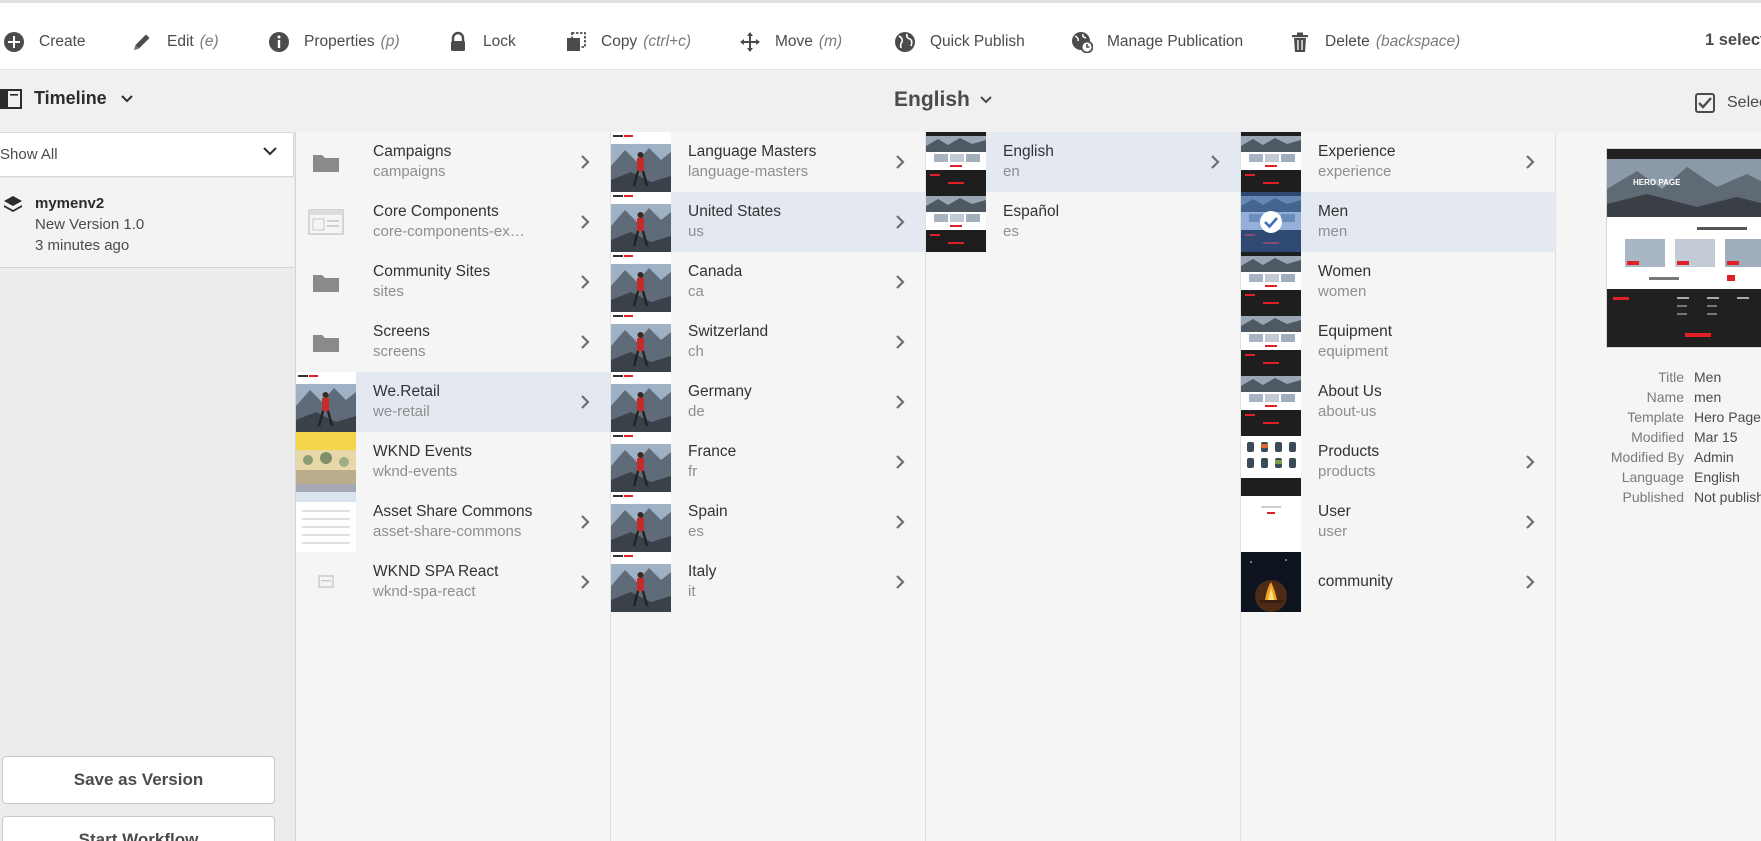 The image size is (1761, 841). I want to click on list-item: Screens screens, so click(453, 342).